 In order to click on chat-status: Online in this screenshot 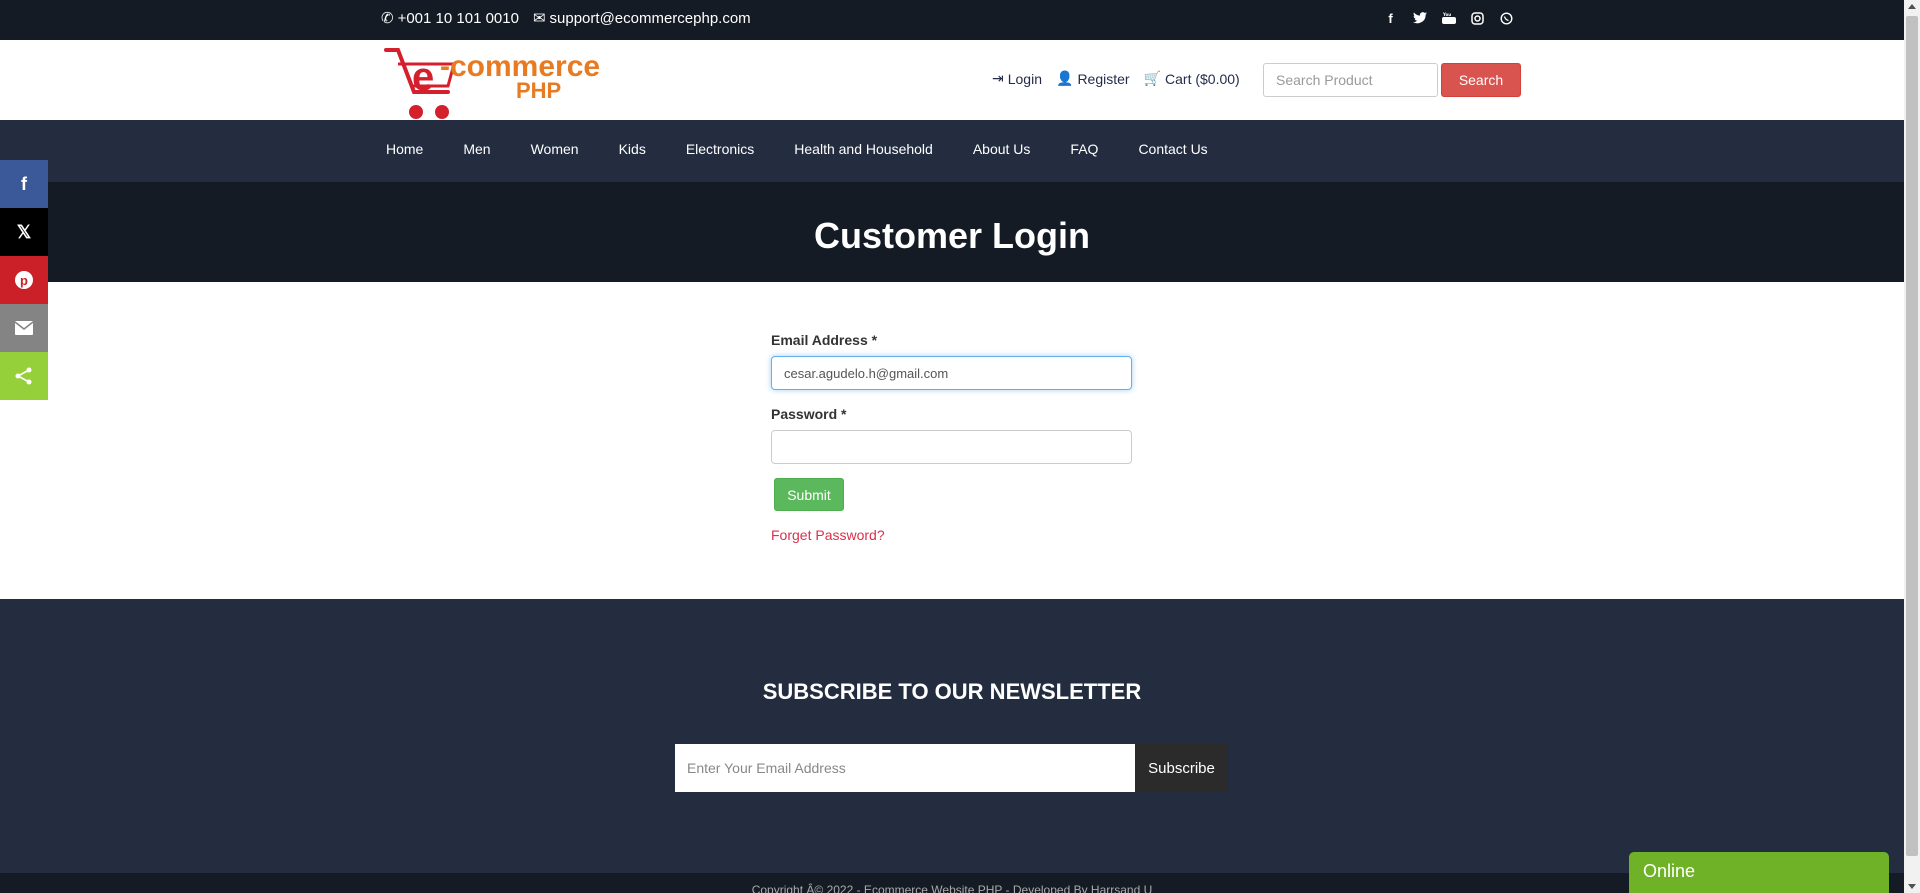, I will do `click(1669, 871)`.